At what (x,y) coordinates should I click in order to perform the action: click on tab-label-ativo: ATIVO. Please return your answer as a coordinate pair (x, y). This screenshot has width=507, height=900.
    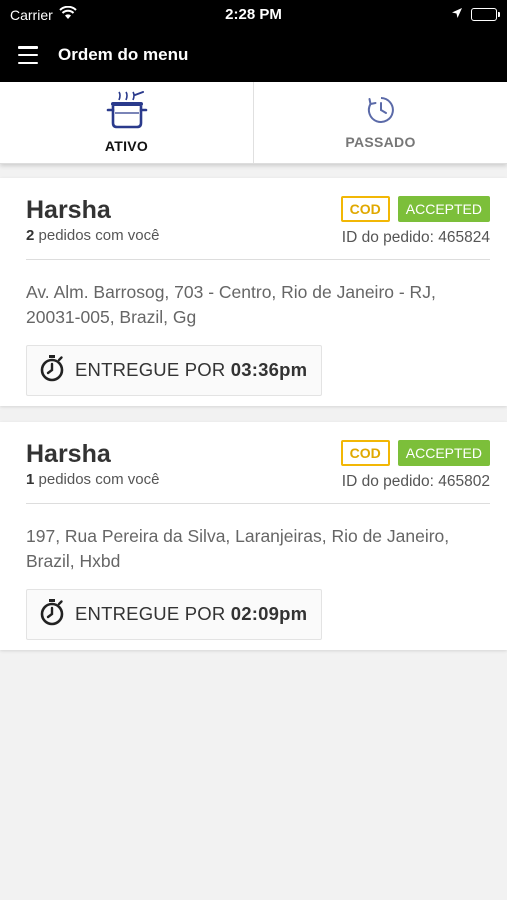
    Looking at the image, I should click on (126, 146).